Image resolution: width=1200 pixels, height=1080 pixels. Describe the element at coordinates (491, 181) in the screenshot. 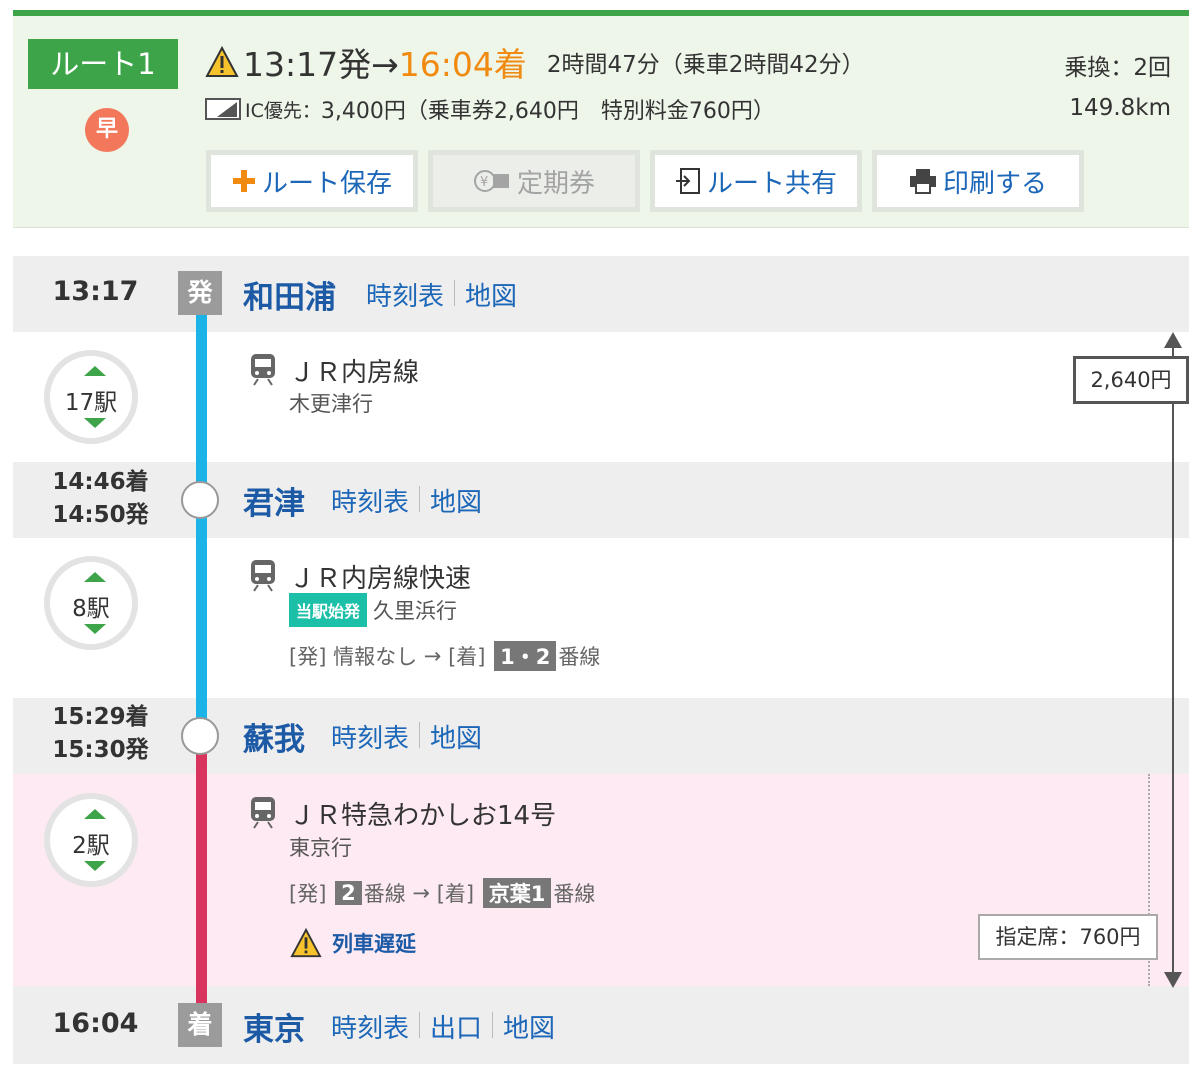

I see `yen-ticket-icon: ¥` at that location.